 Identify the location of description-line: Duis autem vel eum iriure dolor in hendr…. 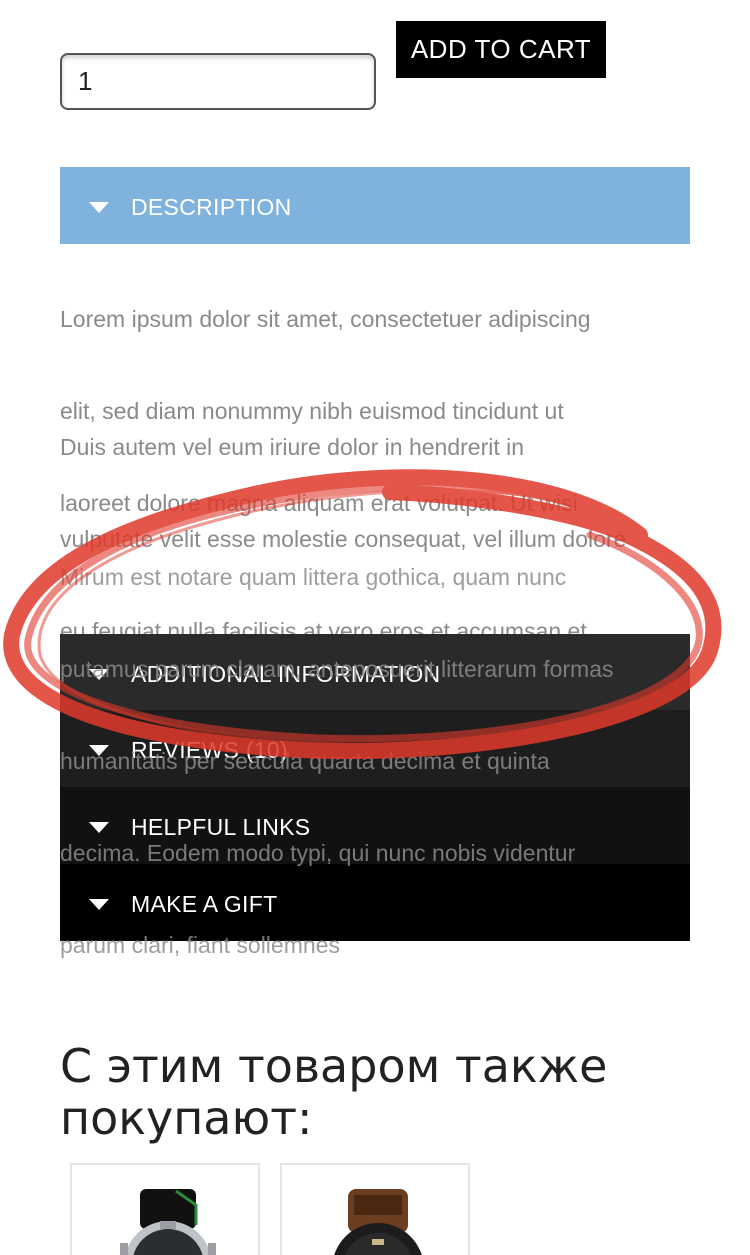
(292, 447).